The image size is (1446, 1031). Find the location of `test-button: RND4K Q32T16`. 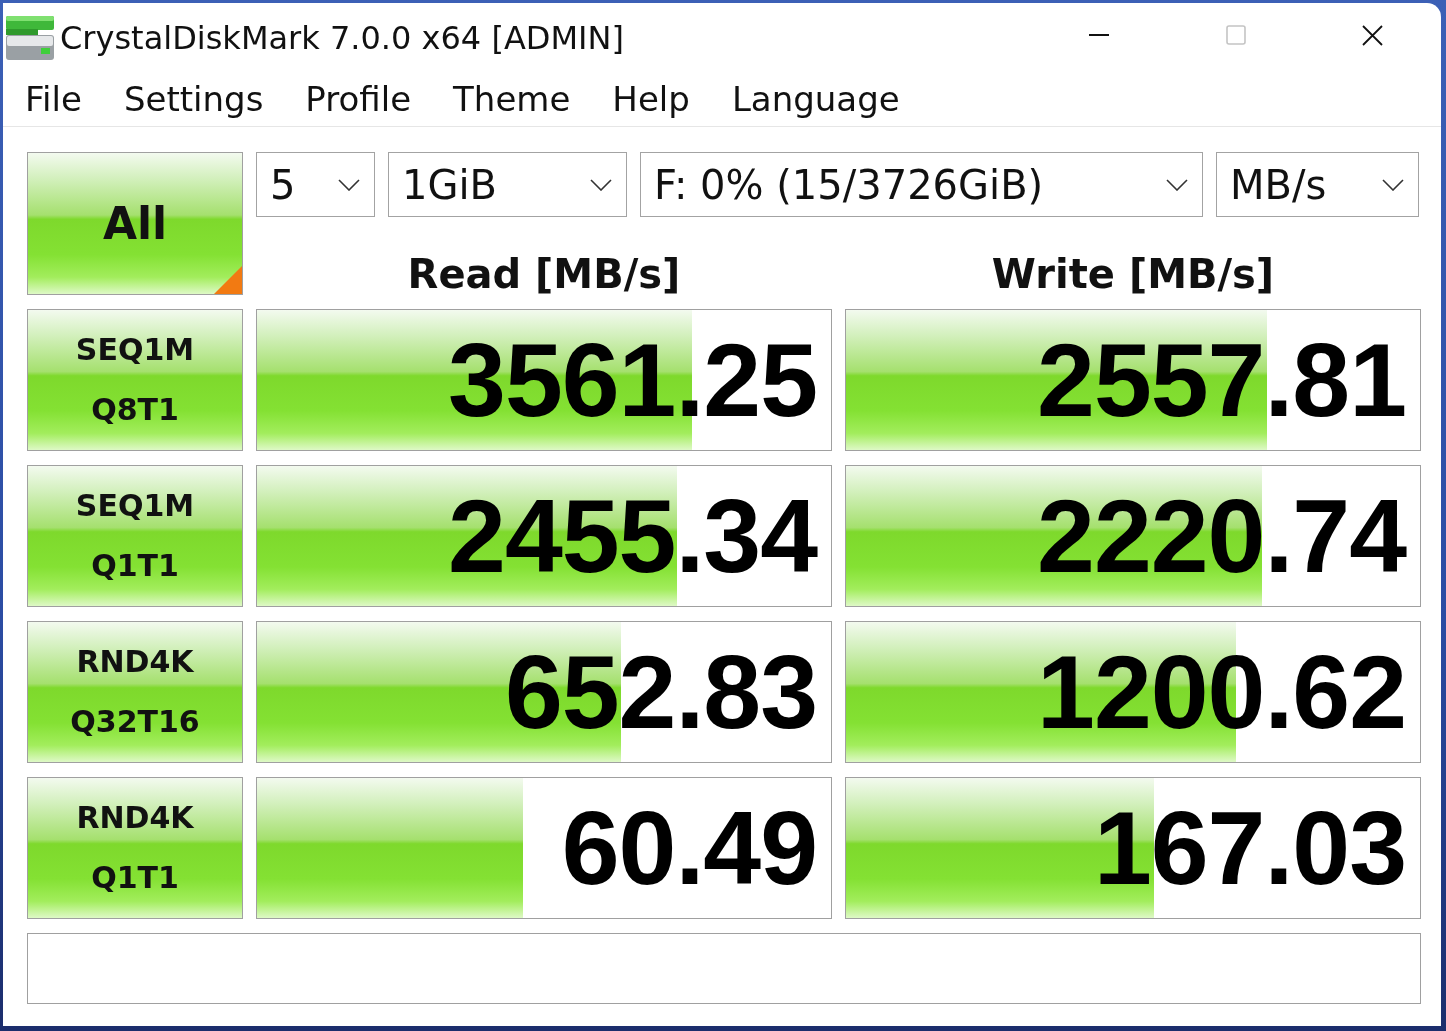

test-button: RND4K Q32T16 is located at coordinates (135, 692).